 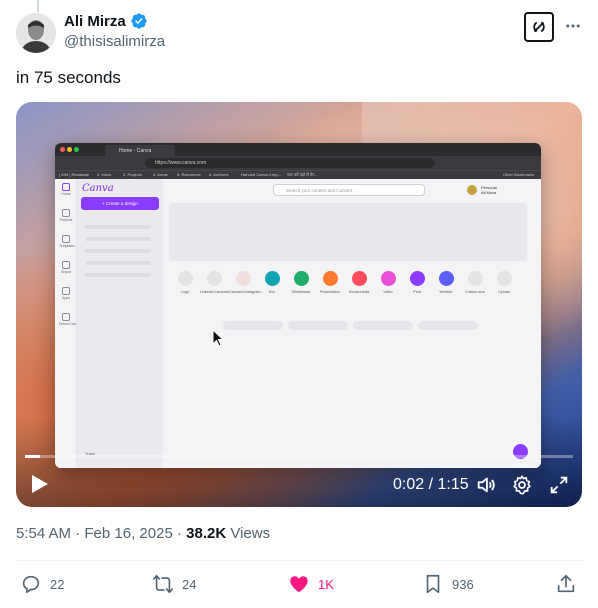 What do you see at coordinates (472, 190) in the screenshot?
I see `canva-profile-avatar` at bounding box center [472, 190].